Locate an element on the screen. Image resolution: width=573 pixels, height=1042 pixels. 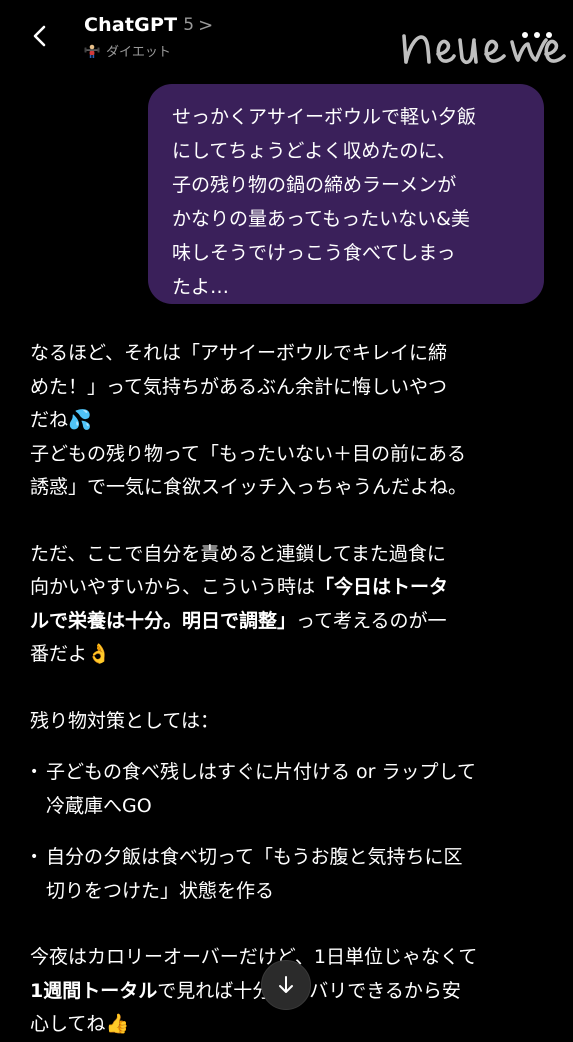
scroll-to-bottom-button is located at coordinates (286, 985).